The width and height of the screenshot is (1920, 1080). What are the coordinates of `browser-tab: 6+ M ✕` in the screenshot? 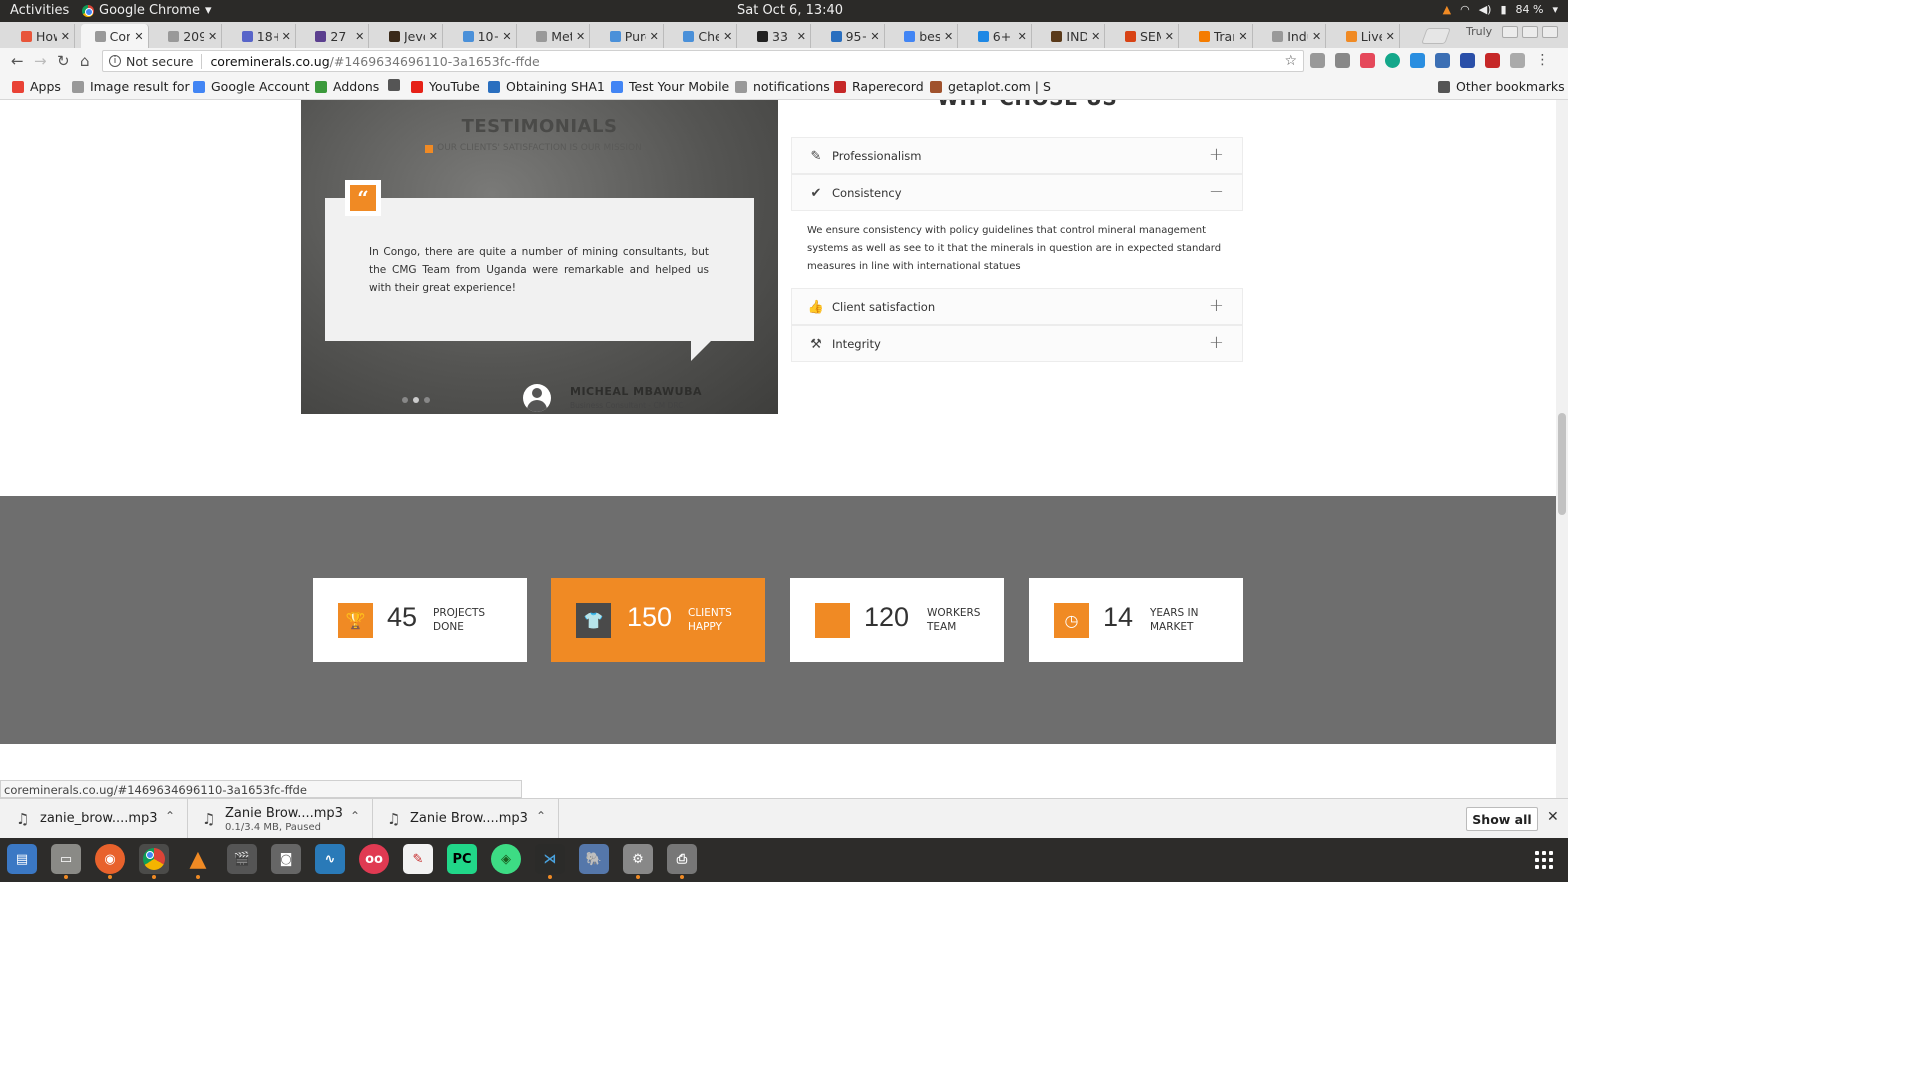 It's located at (998, 36).